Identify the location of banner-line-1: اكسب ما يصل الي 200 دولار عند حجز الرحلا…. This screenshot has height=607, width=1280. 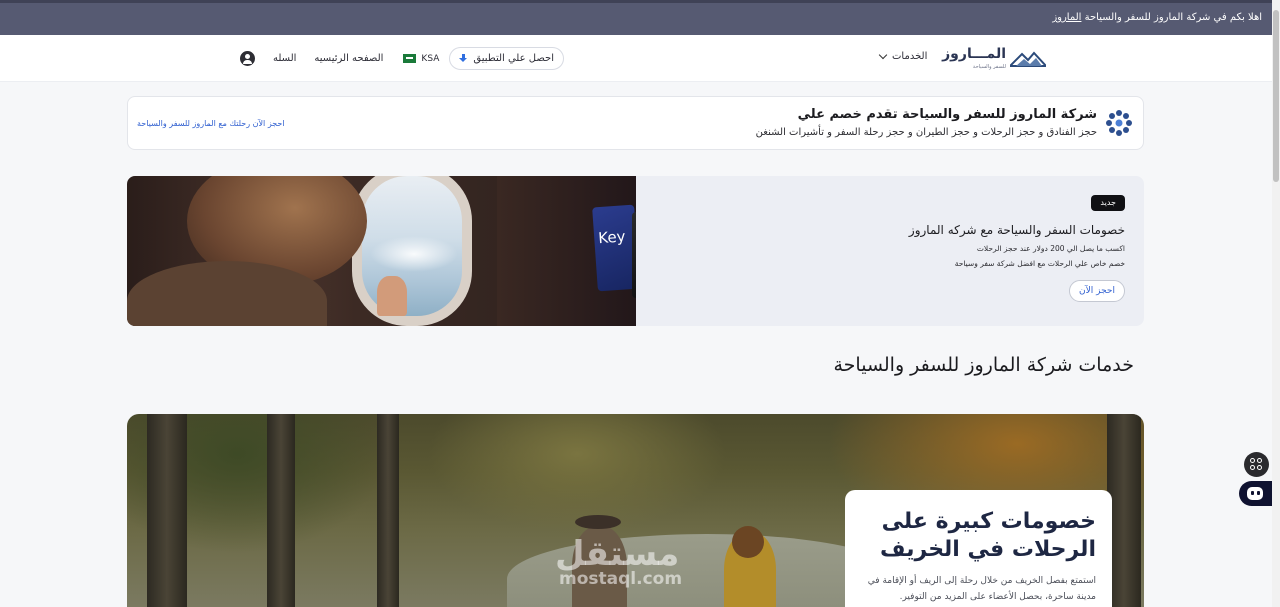
(1050, 248).